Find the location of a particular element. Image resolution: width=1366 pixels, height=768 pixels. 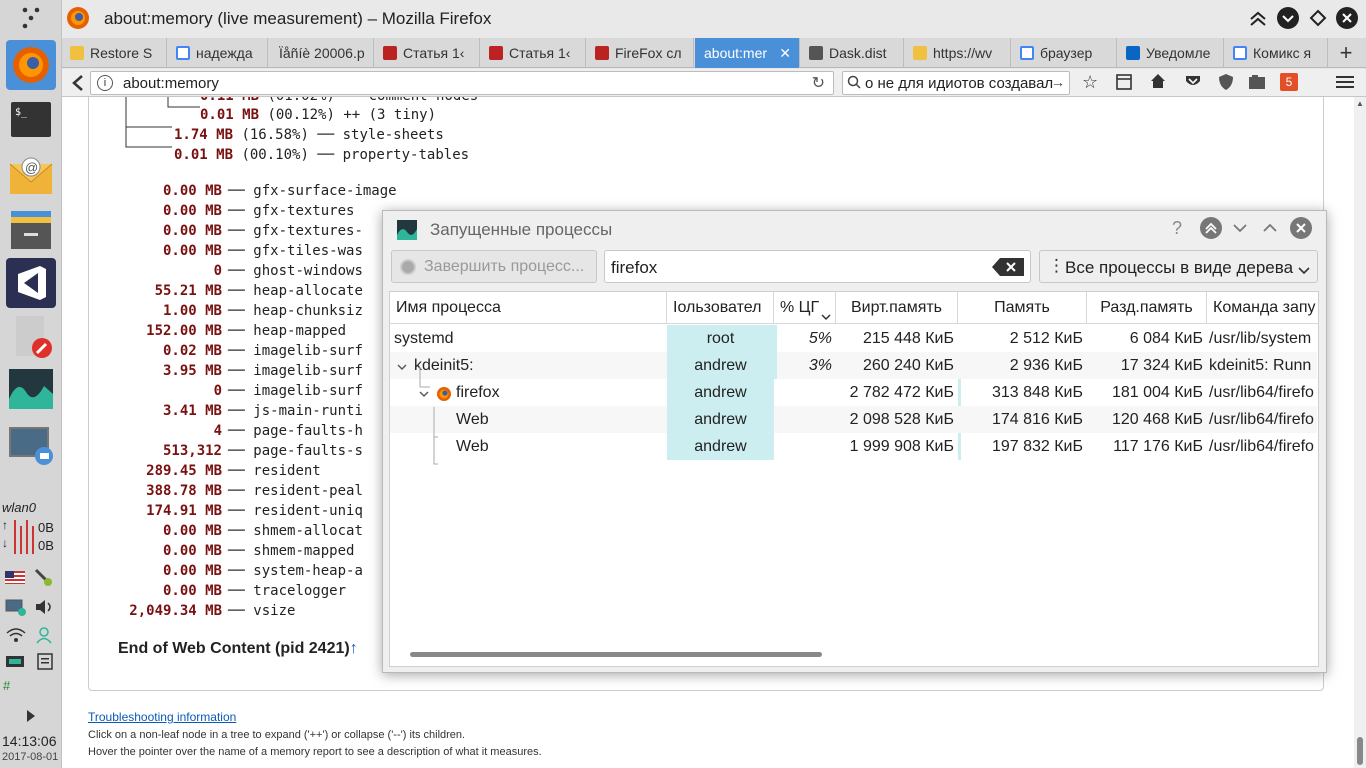

column-header-name: Имя процесса is located at coordinates (528, 308).